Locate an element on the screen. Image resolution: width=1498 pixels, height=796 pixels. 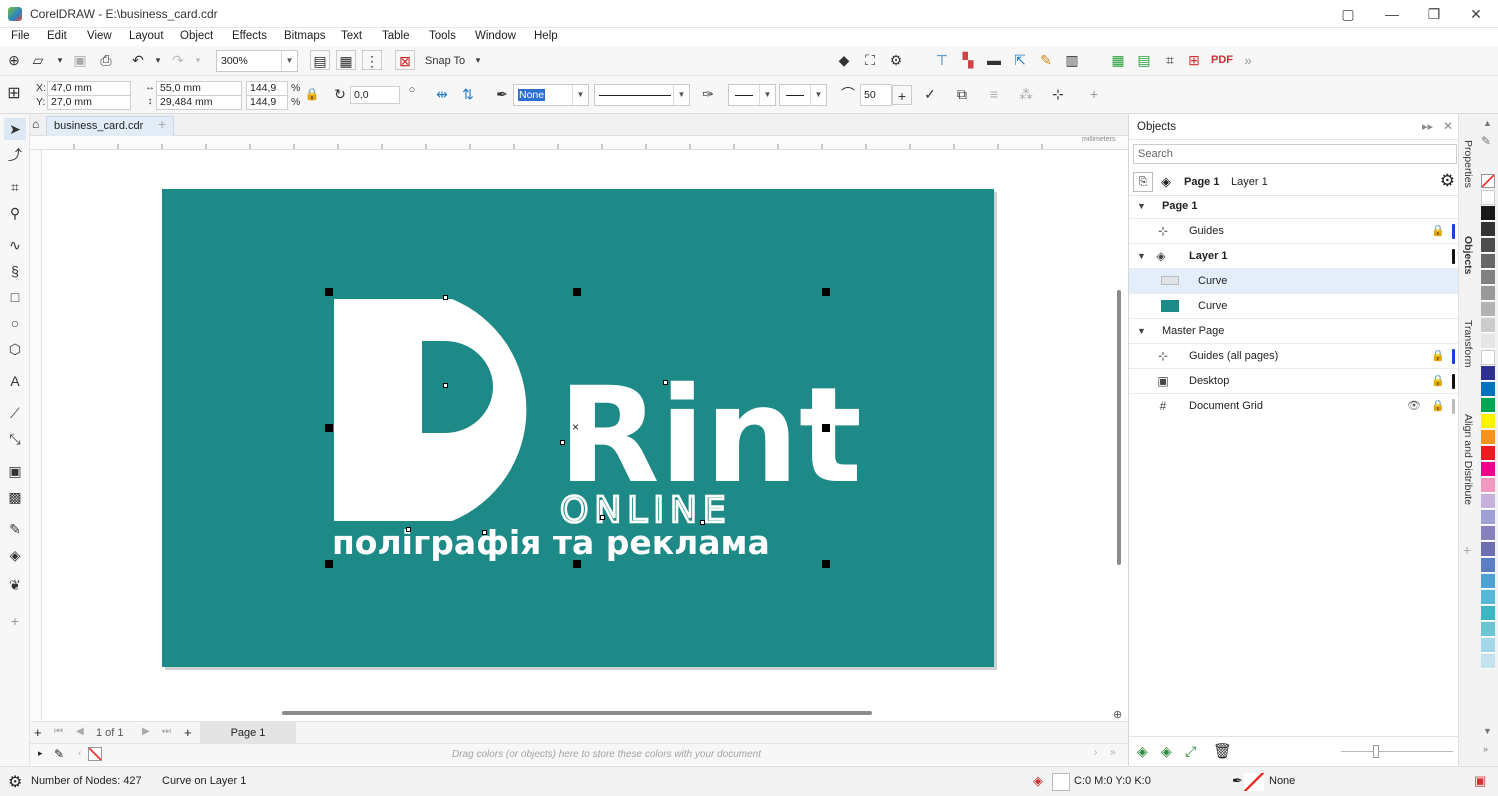
slider-thumb is located at coordinates (1376, 751).